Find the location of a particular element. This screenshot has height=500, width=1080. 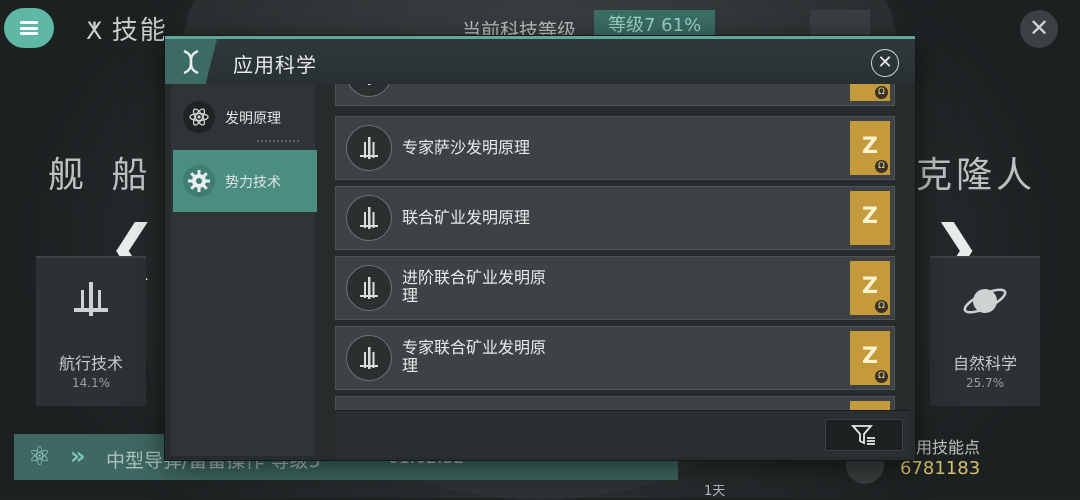

skill-points-value: 6781183 is located at coordinates (940, 468).